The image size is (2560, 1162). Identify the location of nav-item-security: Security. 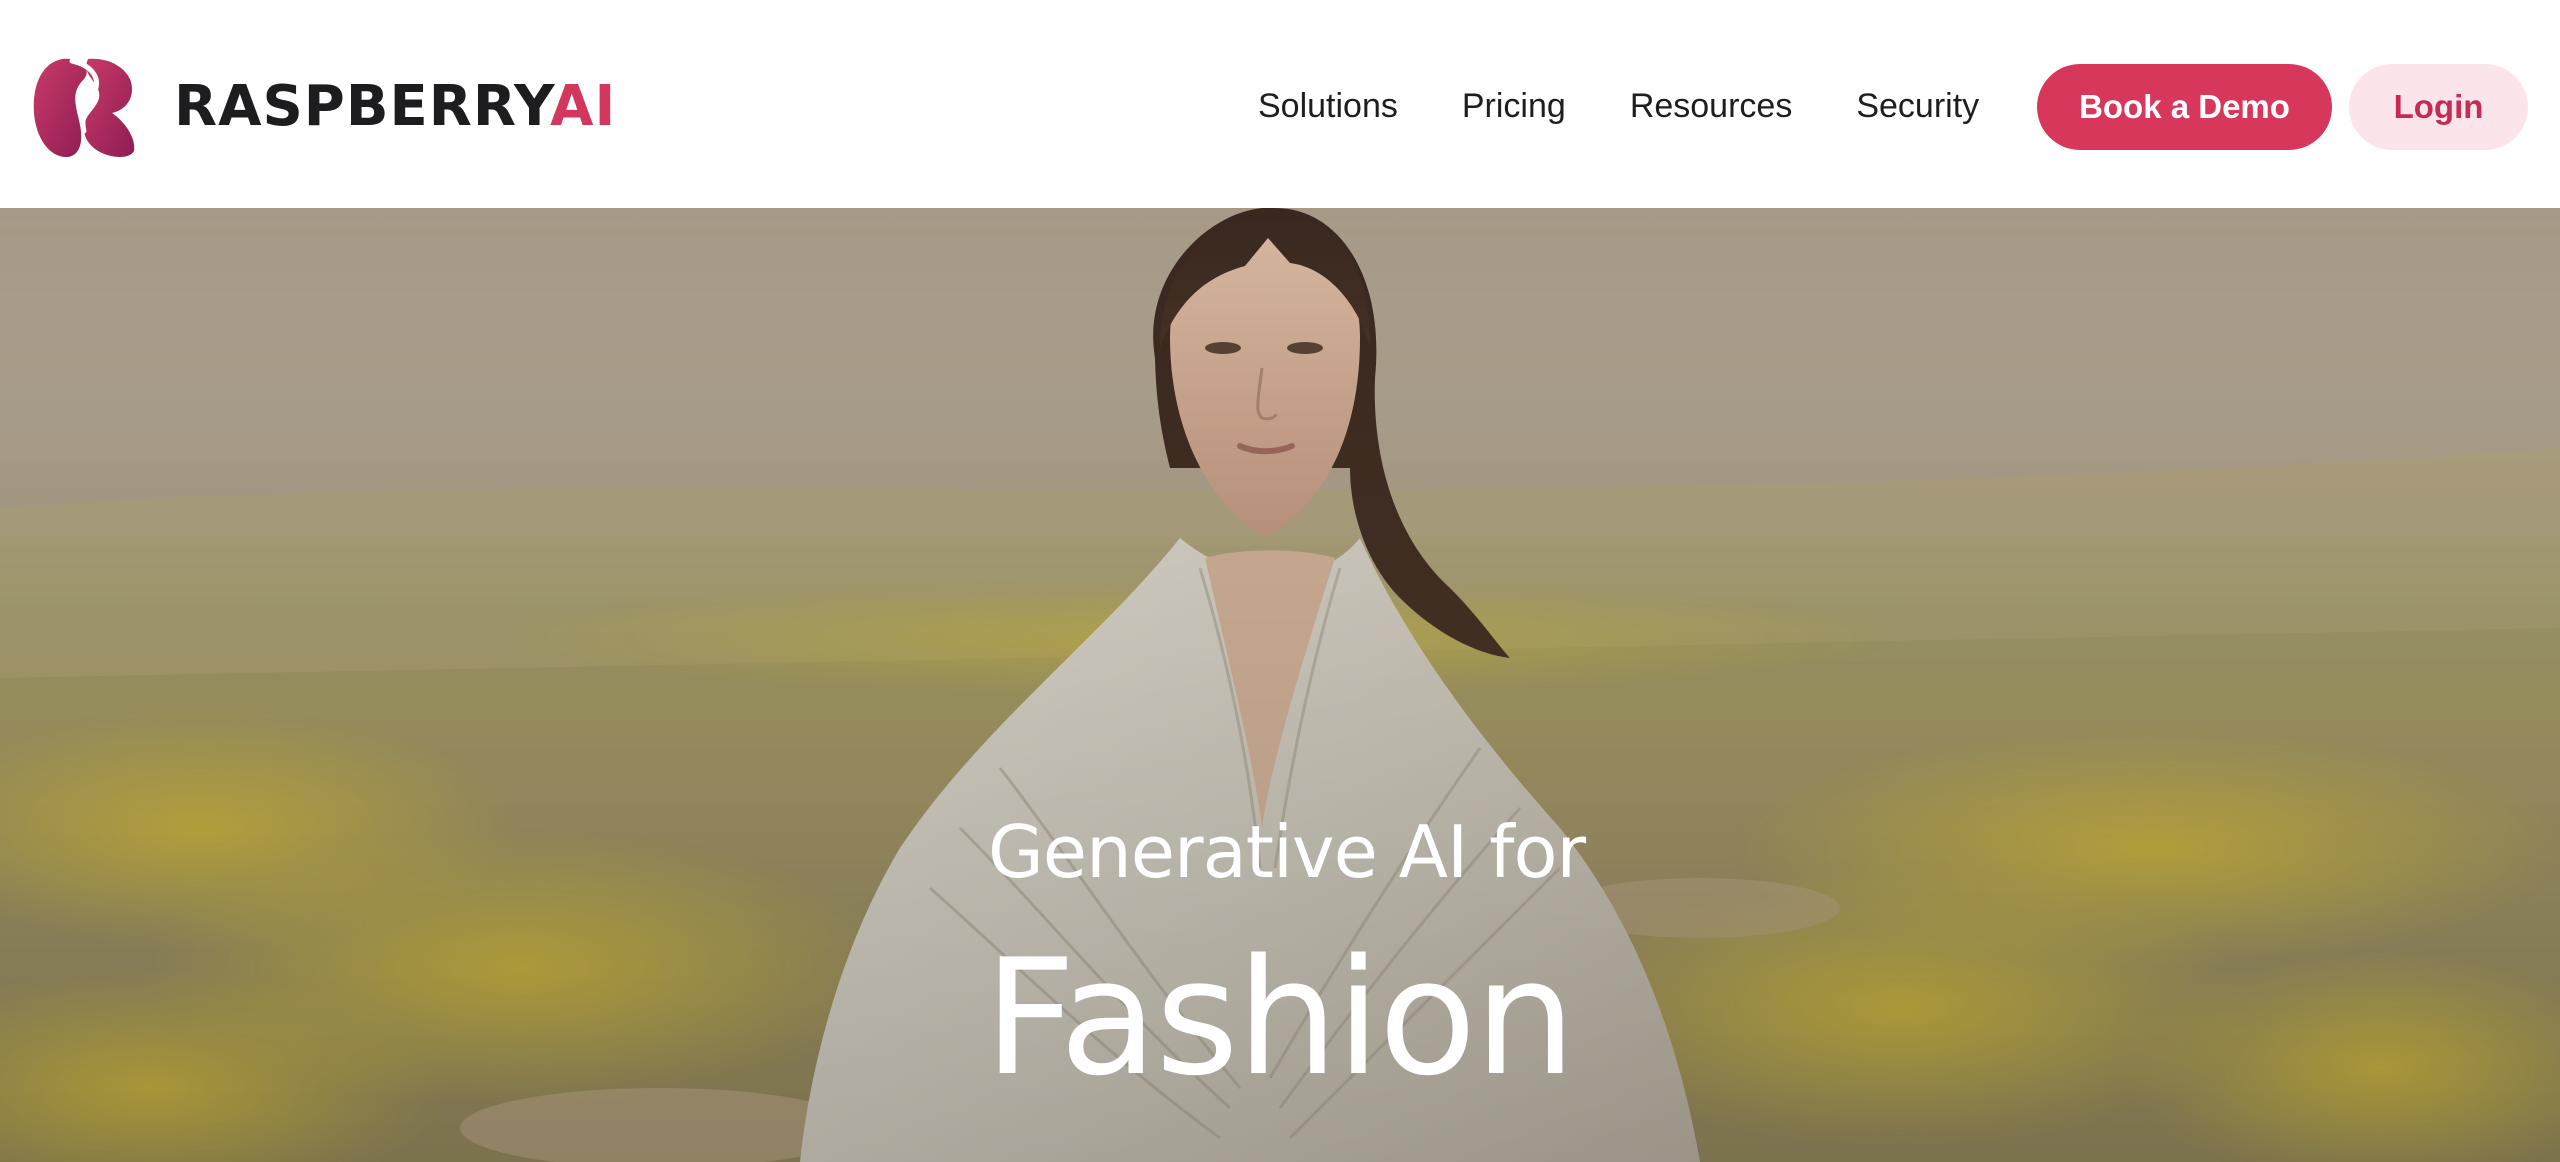
(1917, 106).